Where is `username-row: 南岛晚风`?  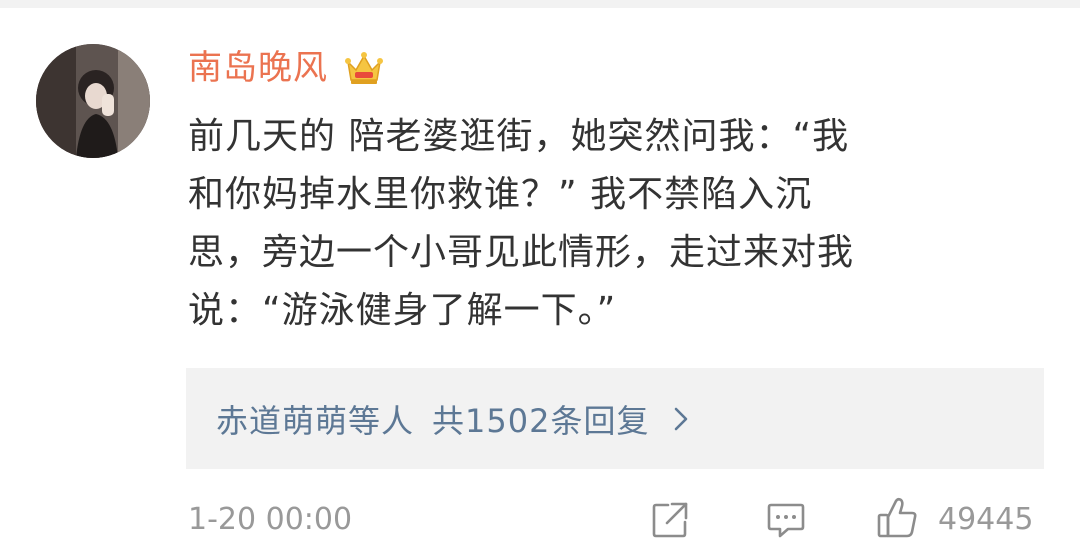
username-row: 南岛晚风 is located at coordinates (286, 68).